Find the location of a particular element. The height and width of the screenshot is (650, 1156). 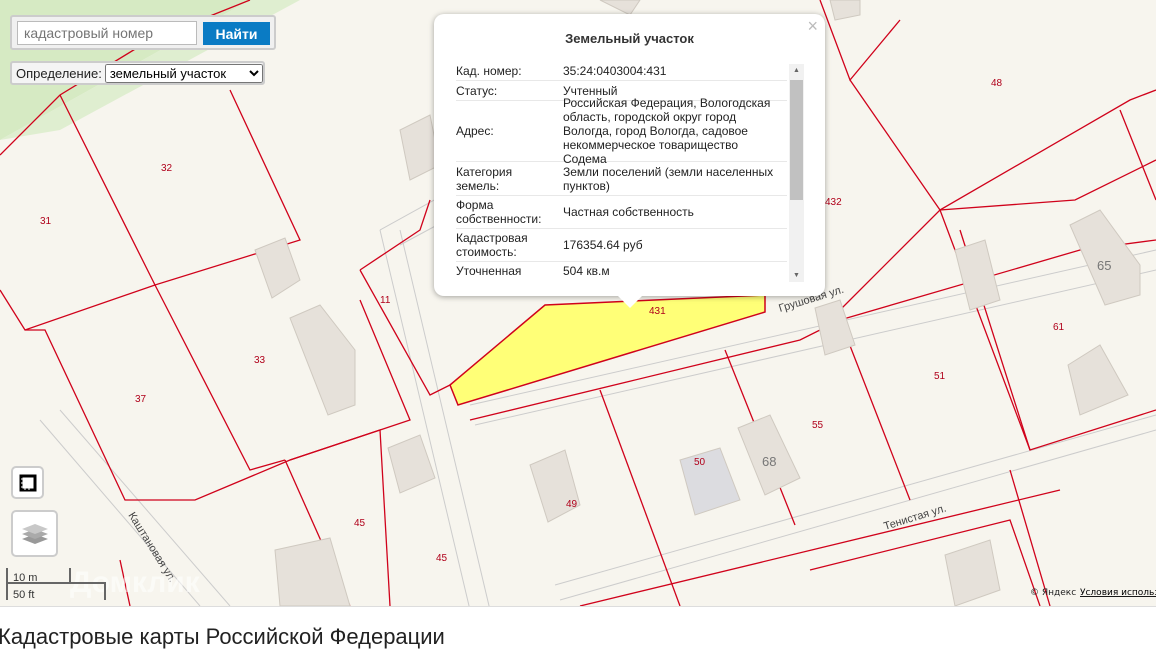

cadastral-number-input is located at coordinates (107, 33).